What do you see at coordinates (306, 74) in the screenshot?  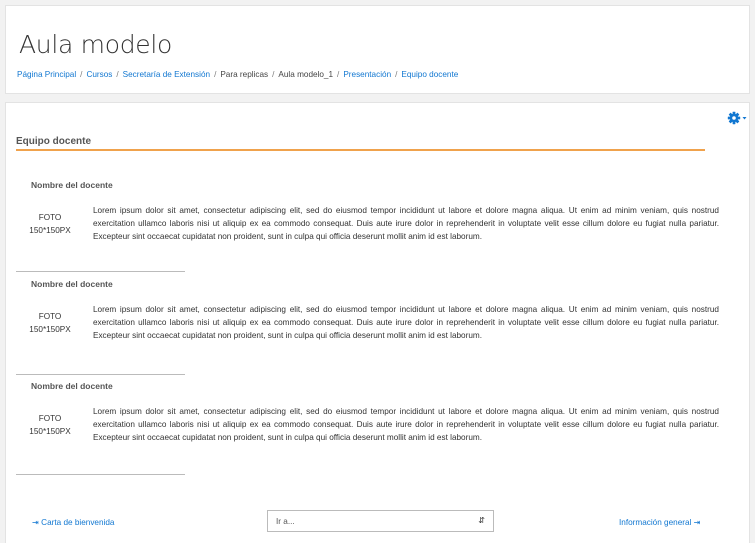 I see `breadcrumb-aula-modelo: Aula modelo_1` at bounding box center [306, 74].